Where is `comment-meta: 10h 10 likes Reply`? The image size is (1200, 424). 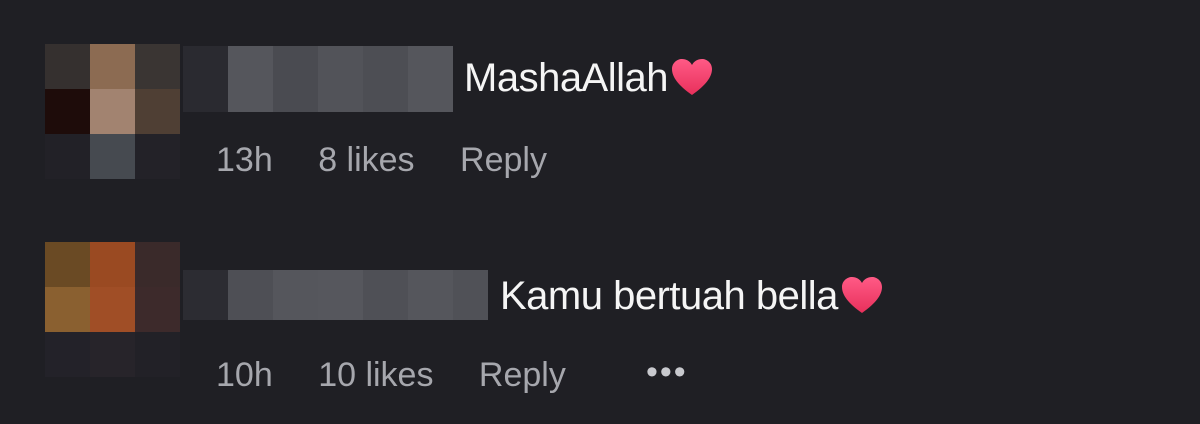
comment-meta: 10h 10 likes Reply is located at coordinates (391, 375).